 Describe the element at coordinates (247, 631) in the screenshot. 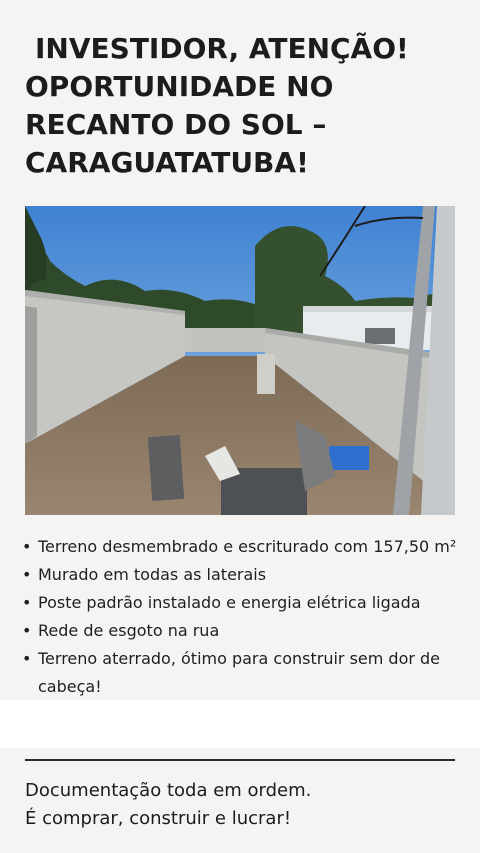

I see `list-item: • Rede de esgoto na rua` at that location.